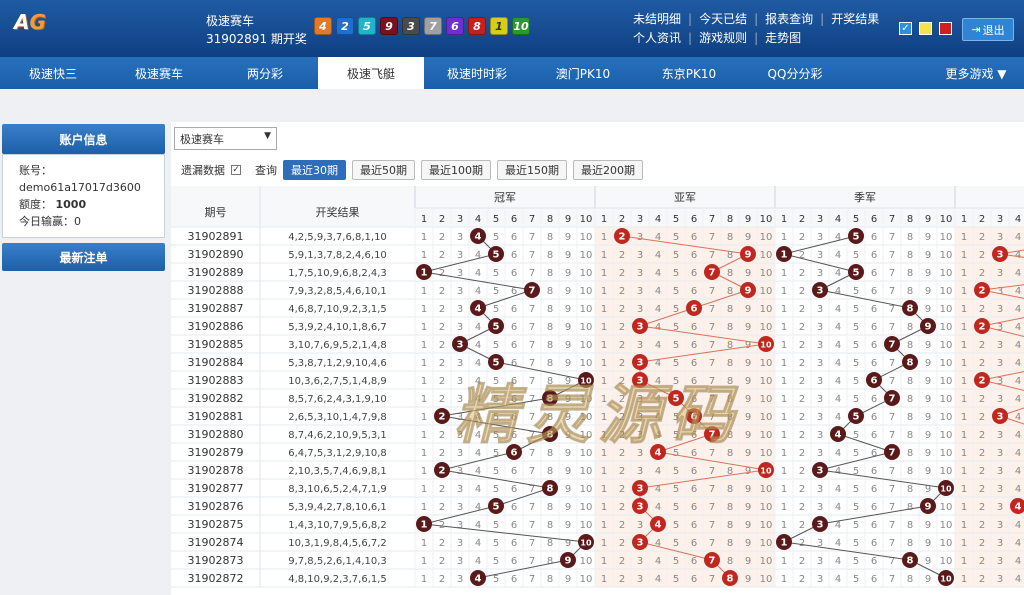 The width and height of the screenshot is (1024, 595). What do you see at coordinates (337, 363) in the screenshot?
I see `row-result: 5,3,8,7,1,2,9,10,4,6` at bounding box center [337, 363].